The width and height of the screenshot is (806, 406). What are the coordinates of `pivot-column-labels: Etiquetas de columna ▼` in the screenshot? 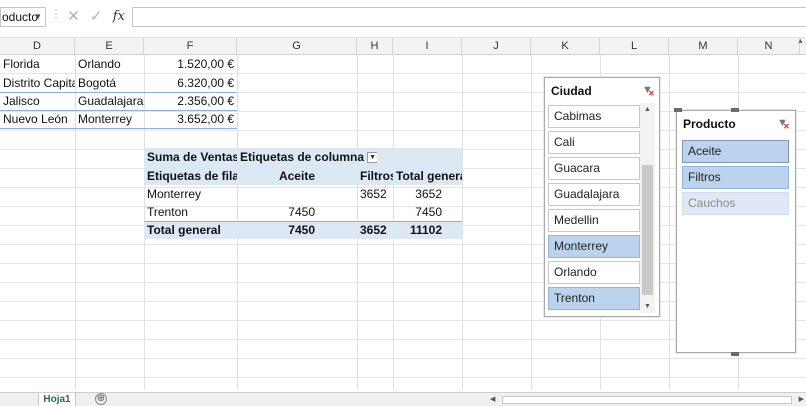 It's located at (307, 157).